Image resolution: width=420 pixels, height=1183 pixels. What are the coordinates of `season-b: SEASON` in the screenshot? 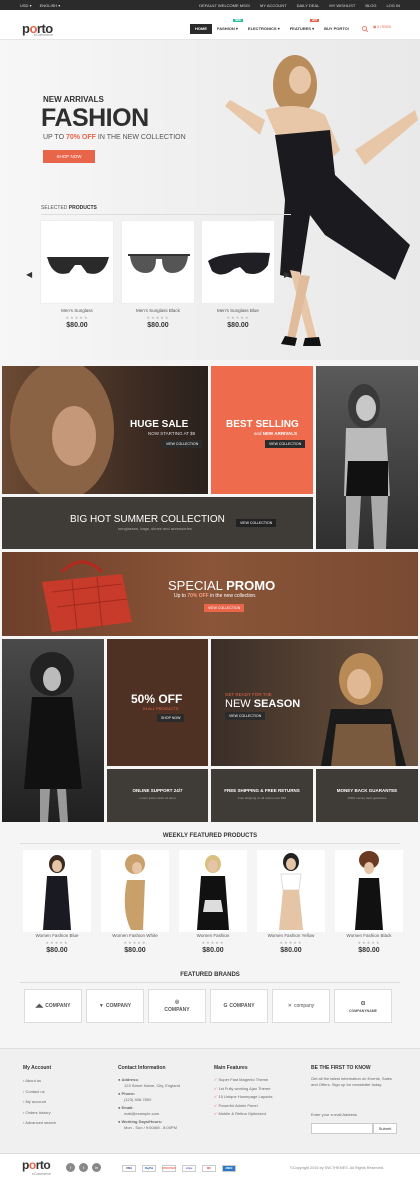 It's located at (277, 704).